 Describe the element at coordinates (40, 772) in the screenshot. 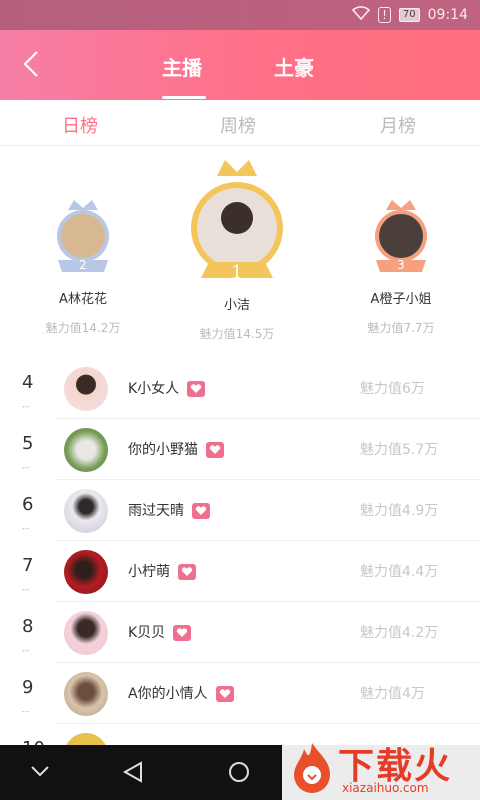

I see `chevron-down-icon` at that location.